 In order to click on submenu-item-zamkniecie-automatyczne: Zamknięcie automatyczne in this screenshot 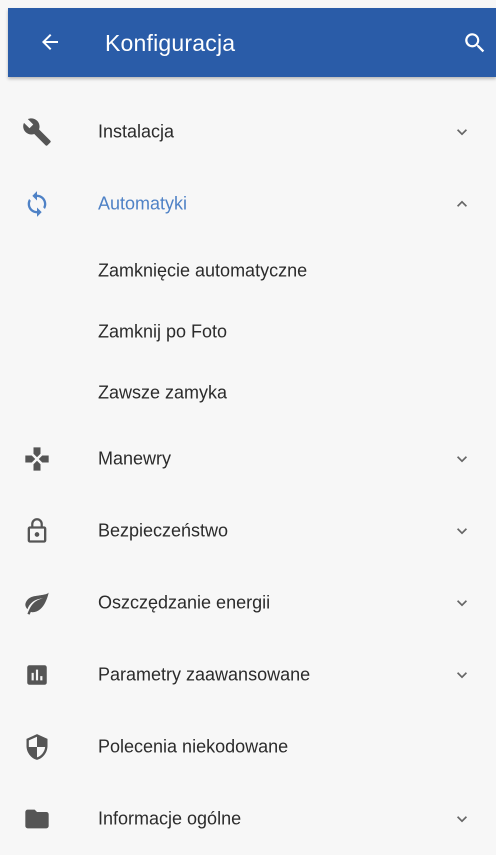, I will do `click(248, 270)`.